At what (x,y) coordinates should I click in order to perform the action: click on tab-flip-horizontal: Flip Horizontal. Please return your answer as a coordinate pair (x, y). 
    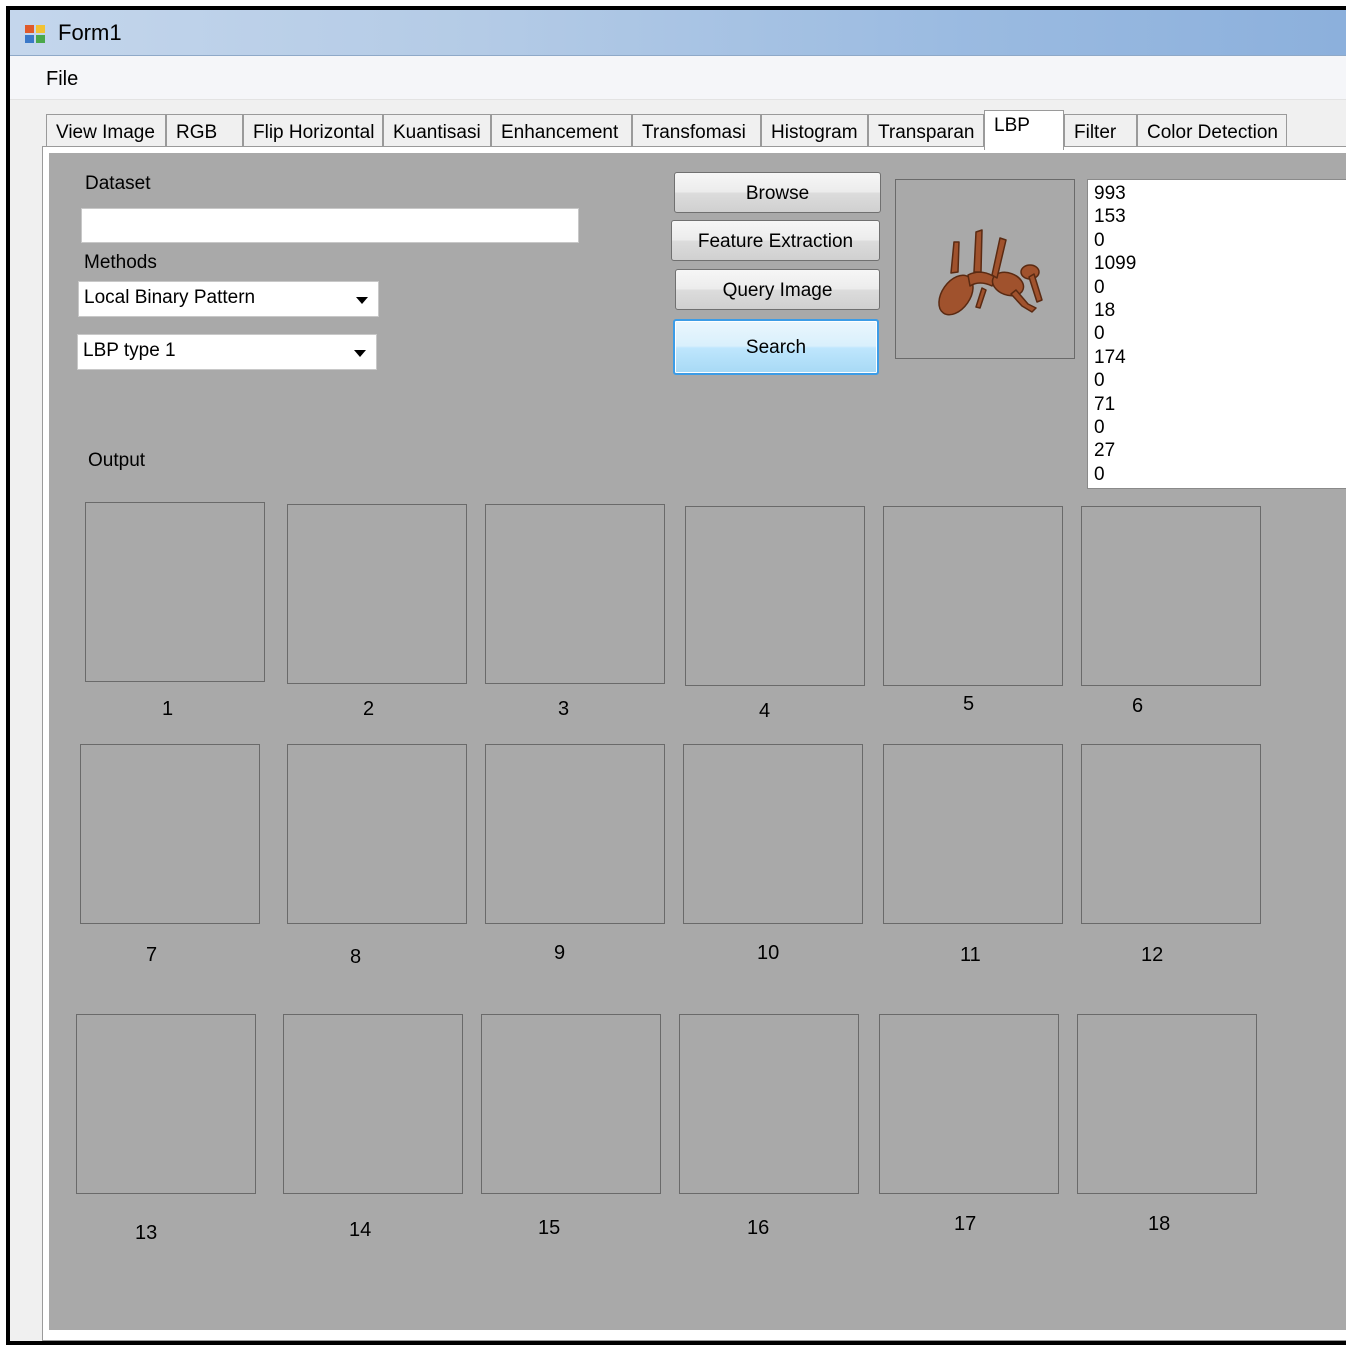
    Looking at the image, I should click on (313, 131).